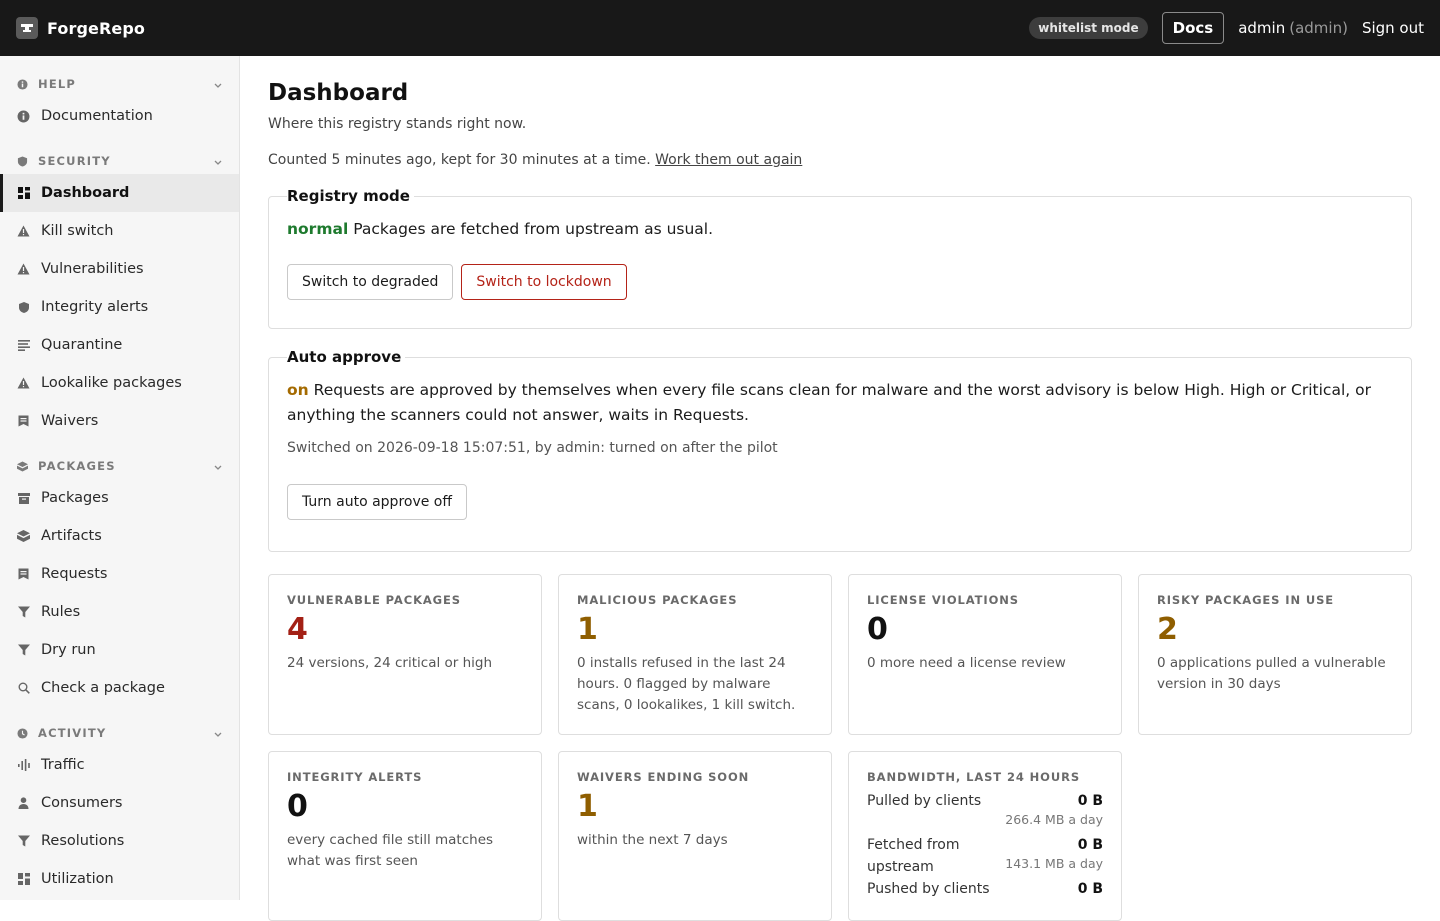 Image resolution: width=1440 pixels, height=921 pixels. I want to click on bandwidth-row-value: 0 B, so click(1090, 801).